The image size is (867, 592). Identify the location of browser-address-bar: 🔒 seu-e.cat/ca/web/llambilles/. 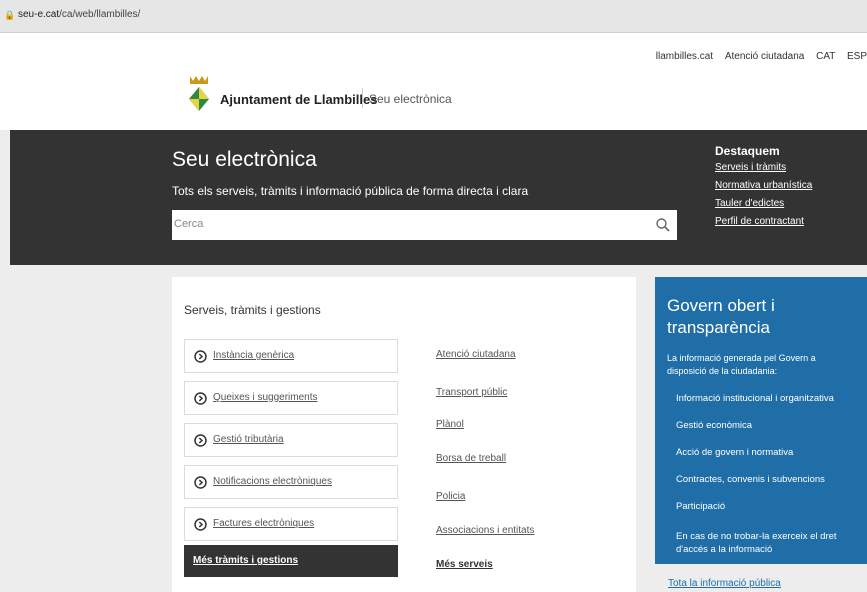
(433, 16).